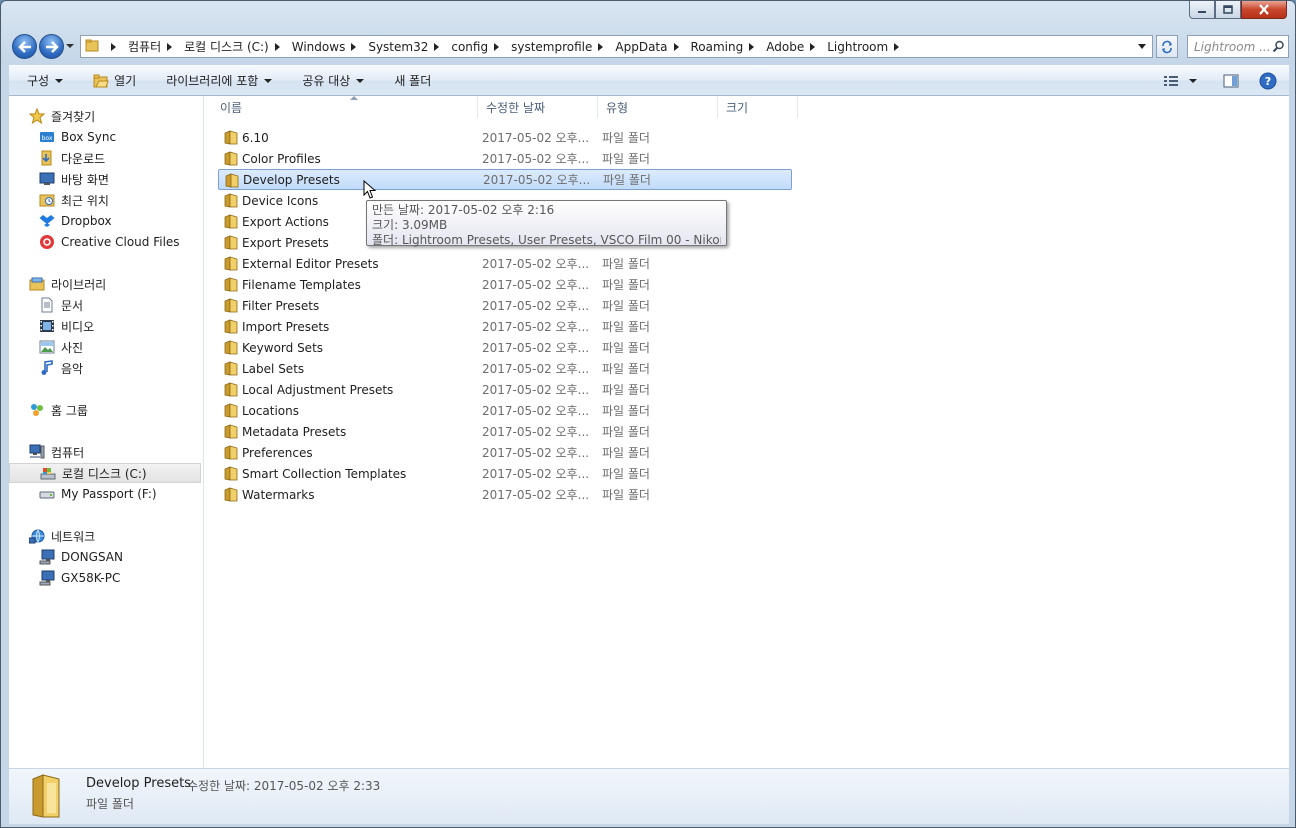 The height and width of the screenshot is (828, 1296). I want to click on music-icon, so click(47, 368).